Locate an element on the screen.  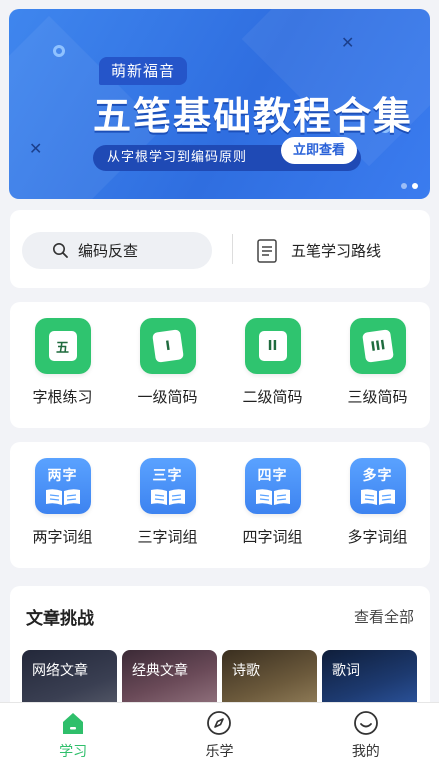
nav-label: 我的 is located at coordinates (365, 752).